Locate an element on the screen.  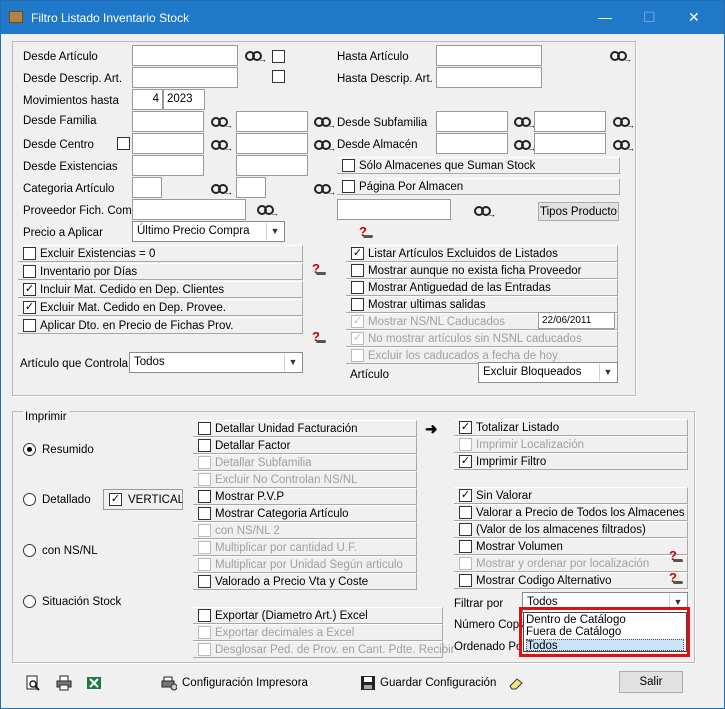
desde-articulo-check is located at coordinates (278, 56).